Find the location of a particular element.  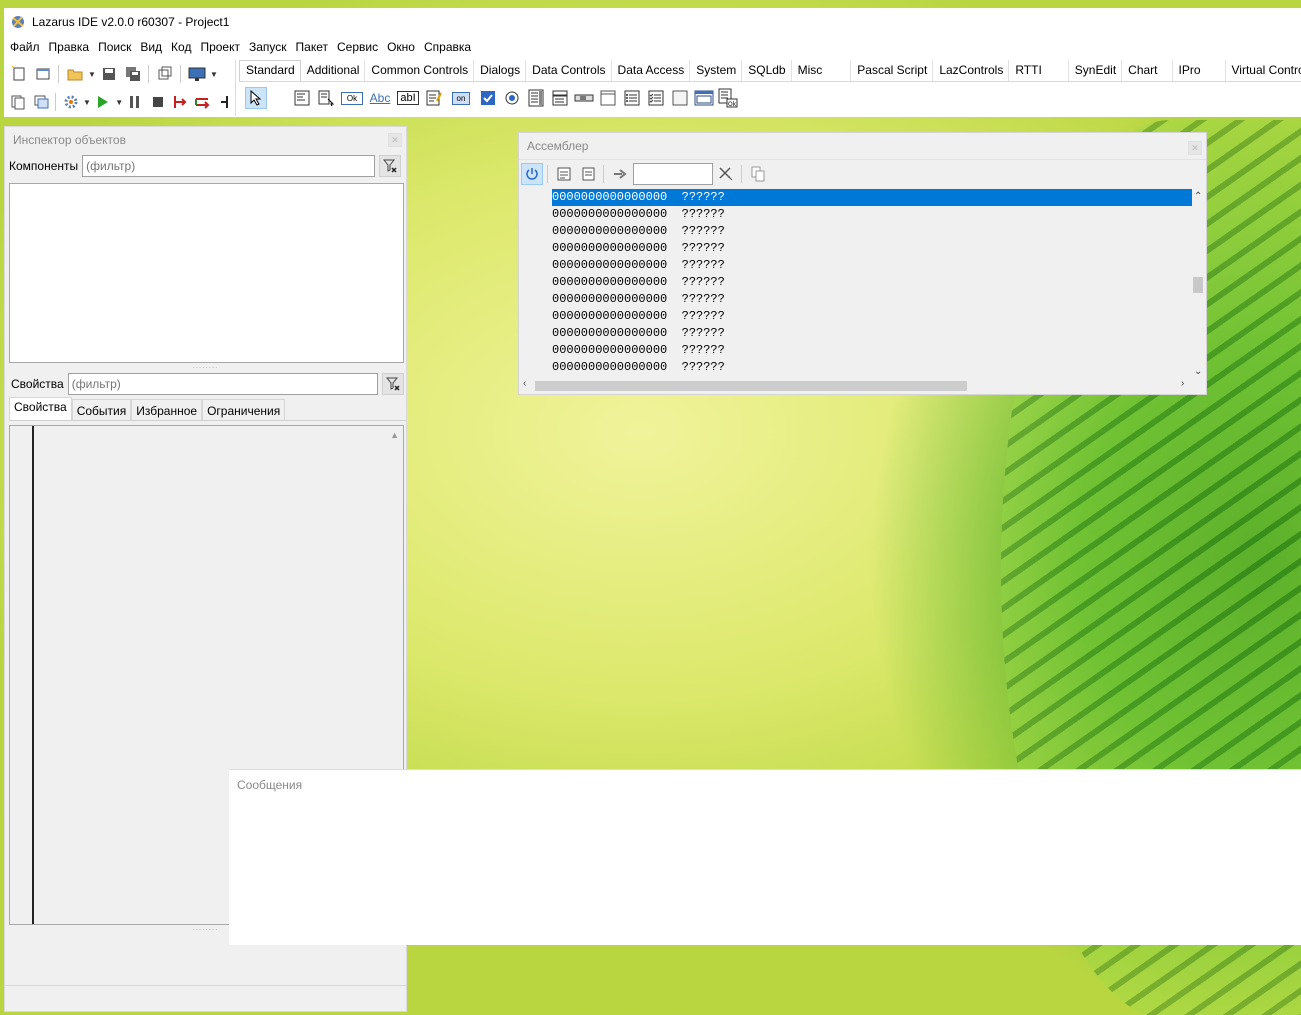

tcheckgroup-icon is located at coordinates (656, 98).